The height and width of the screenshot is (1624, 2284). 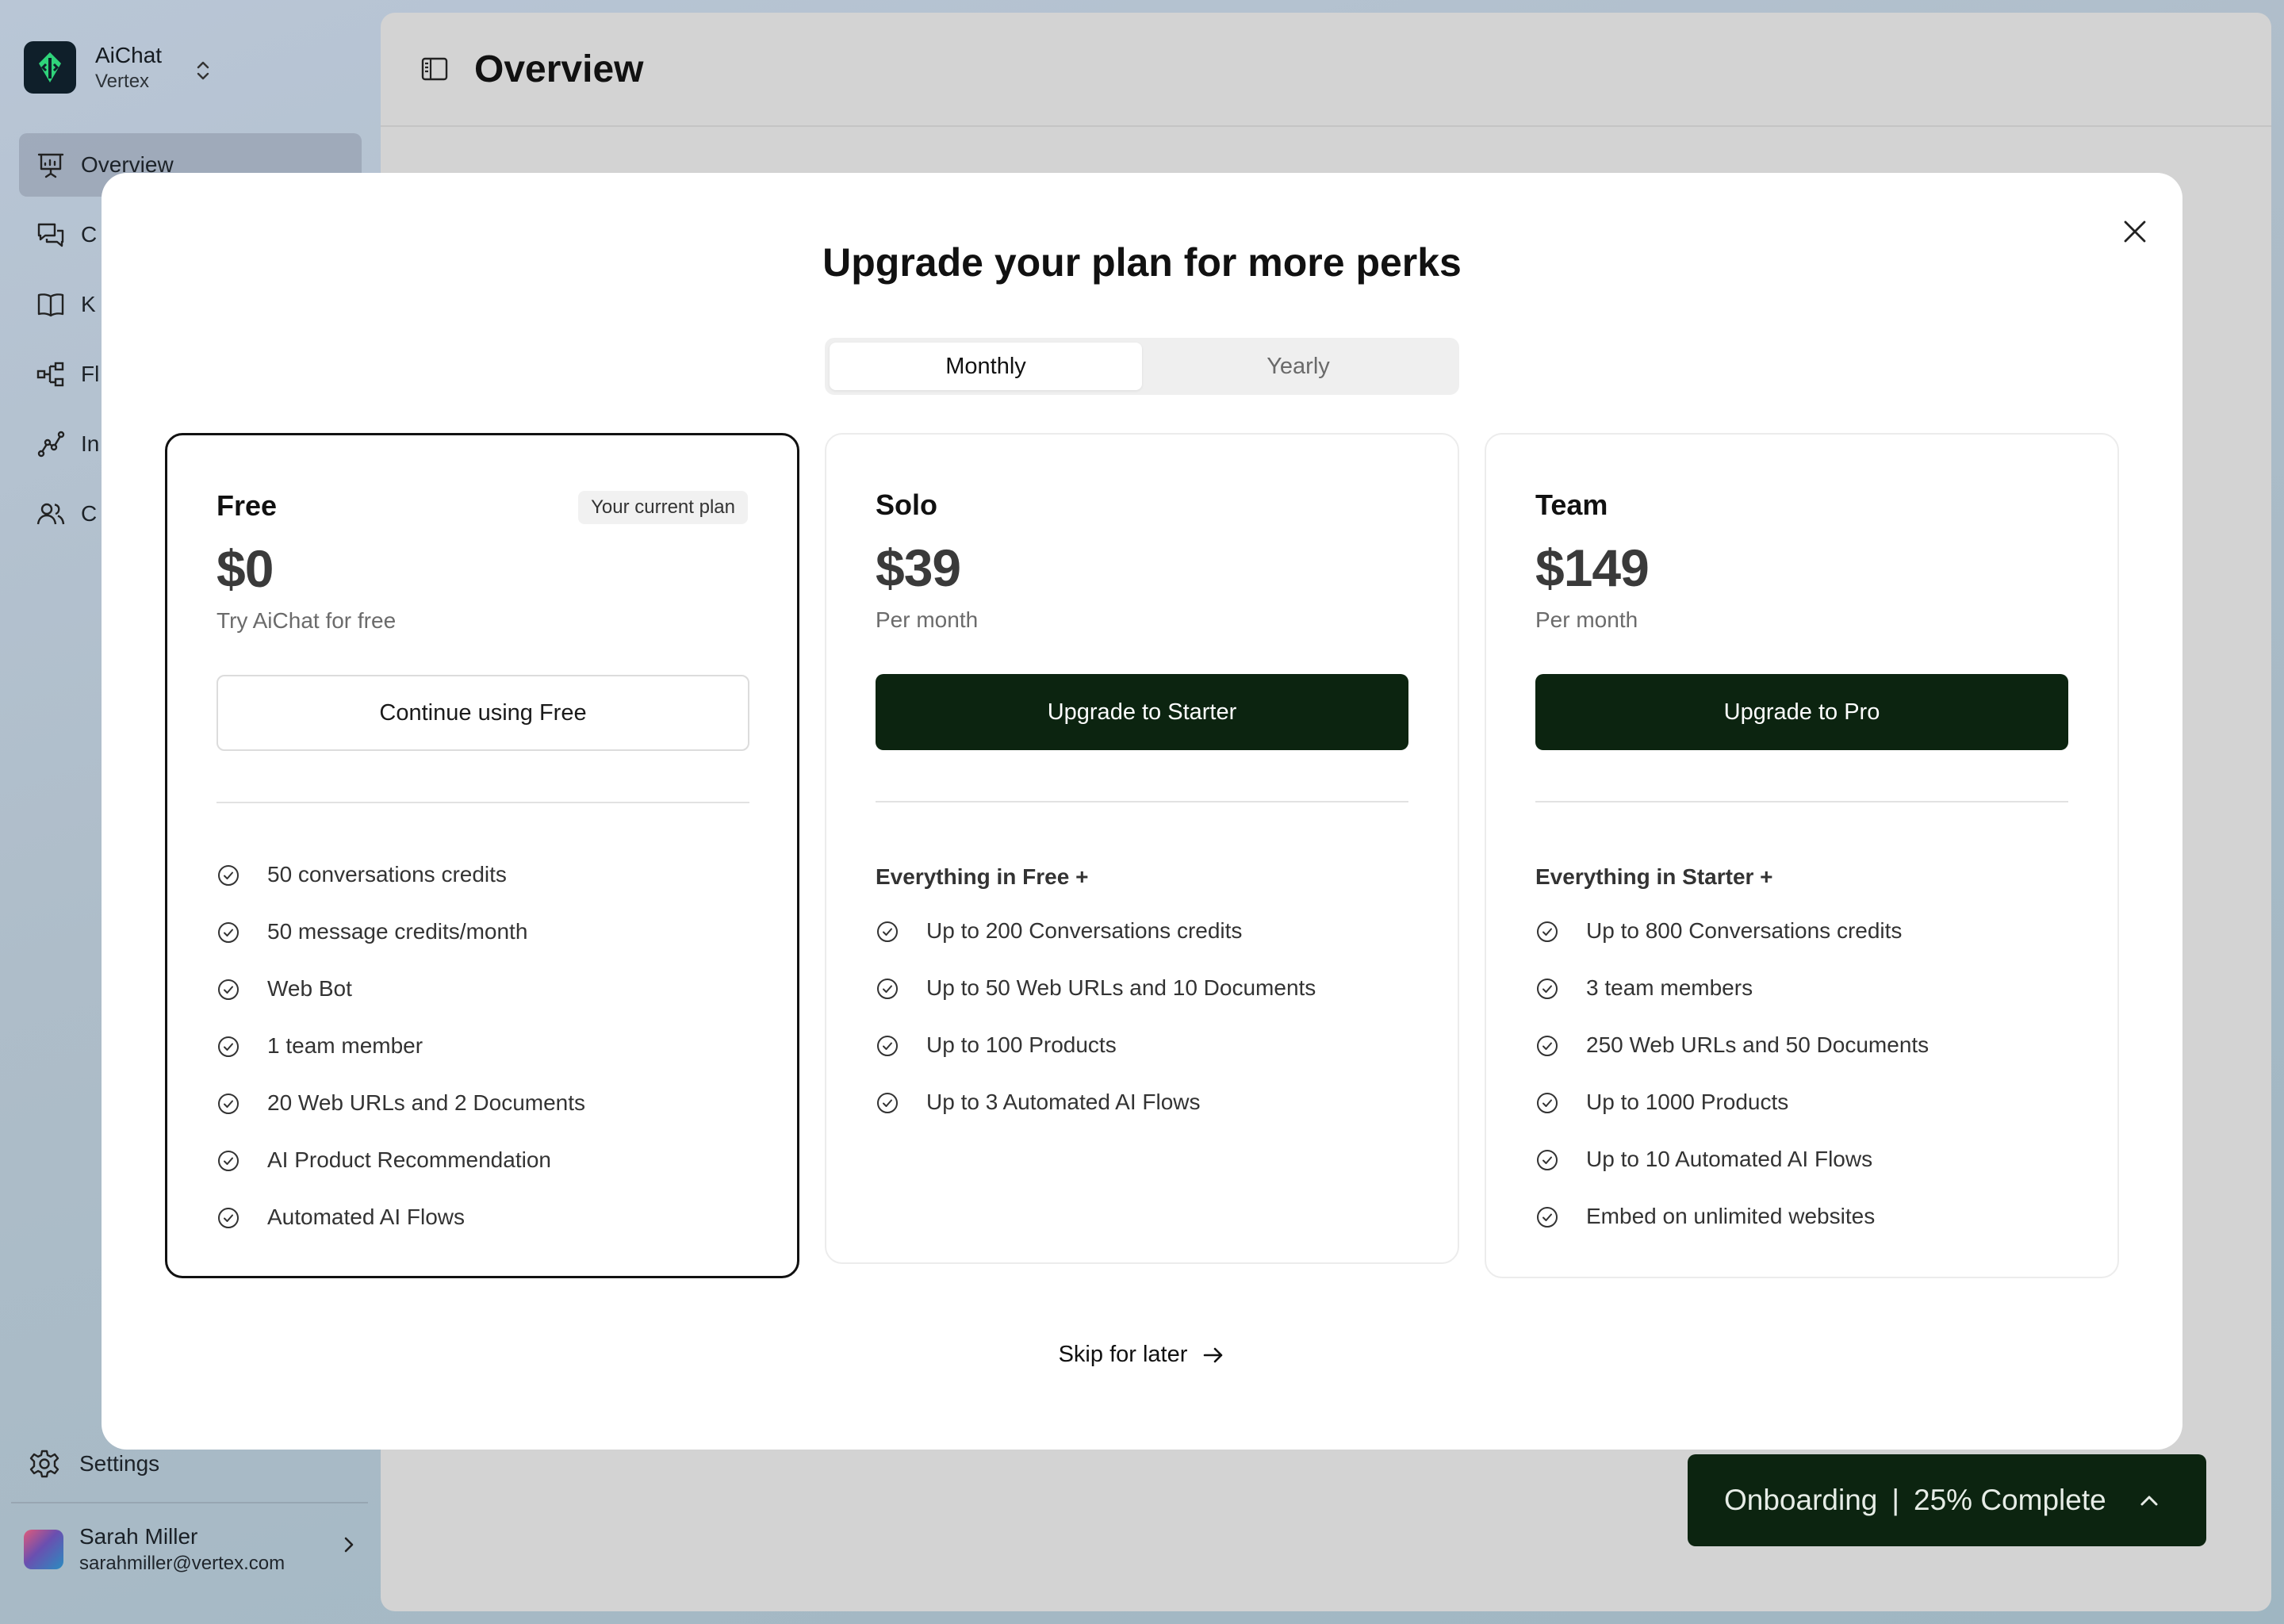 What do you see at coordinates (1669, 987) in the screenshot?
I see `feature-label: 3 team members` at bounding box center [1669, 987].